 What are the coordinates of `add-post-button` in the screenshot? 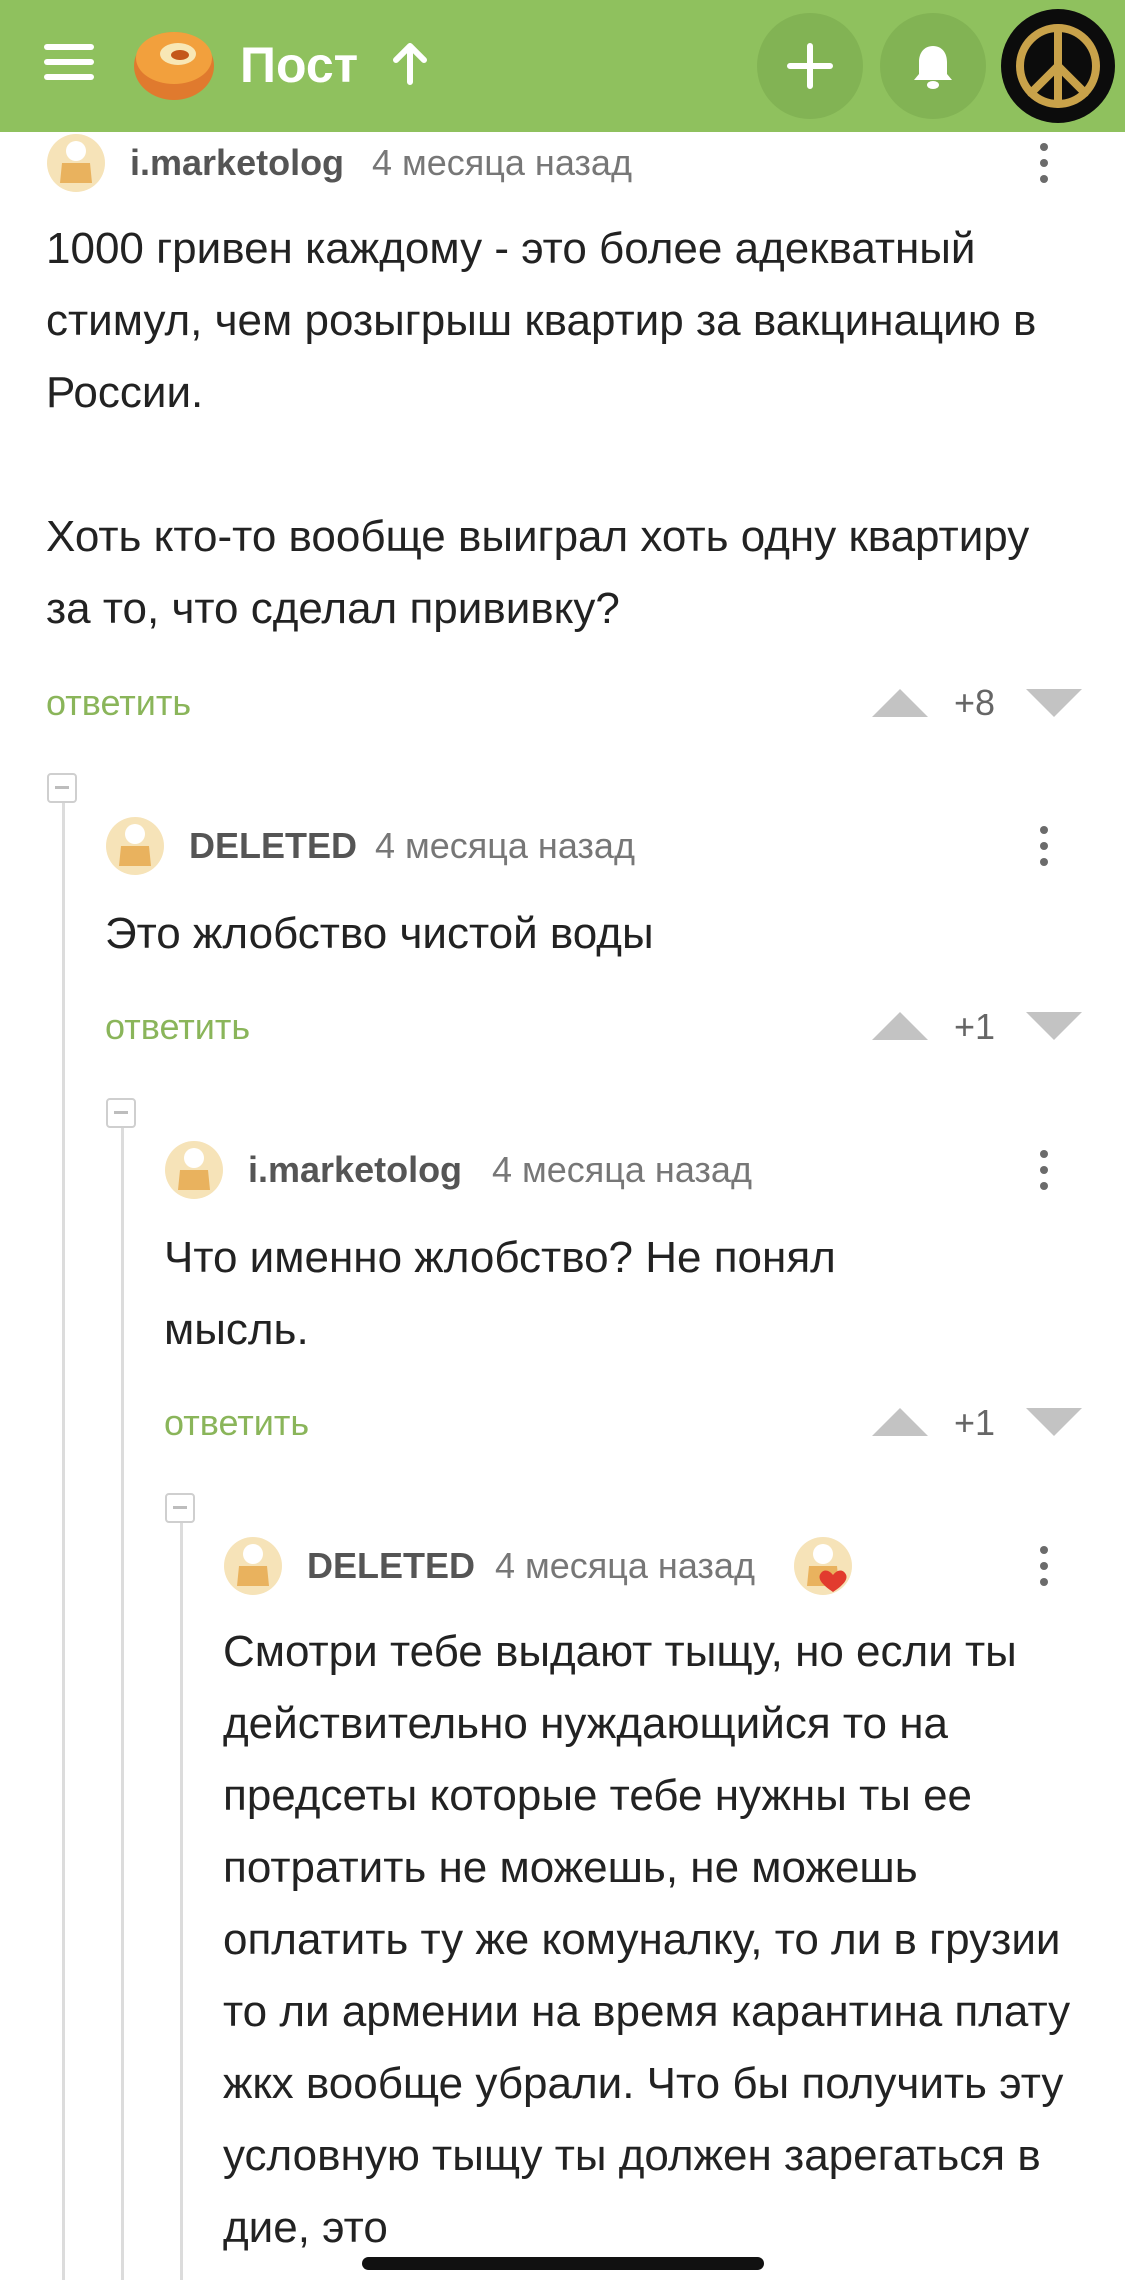 It's located at (810, 66).